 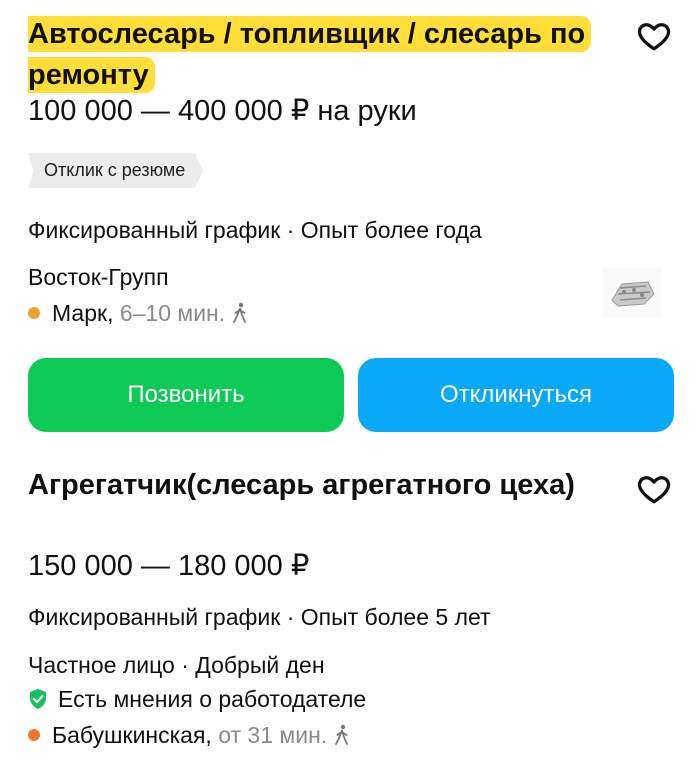 What do you see at coordinates (212, 699) in the screenshot?
I see `employer-reviews-text: Есть мнения о работодателе` at bounding box center [212, 699].